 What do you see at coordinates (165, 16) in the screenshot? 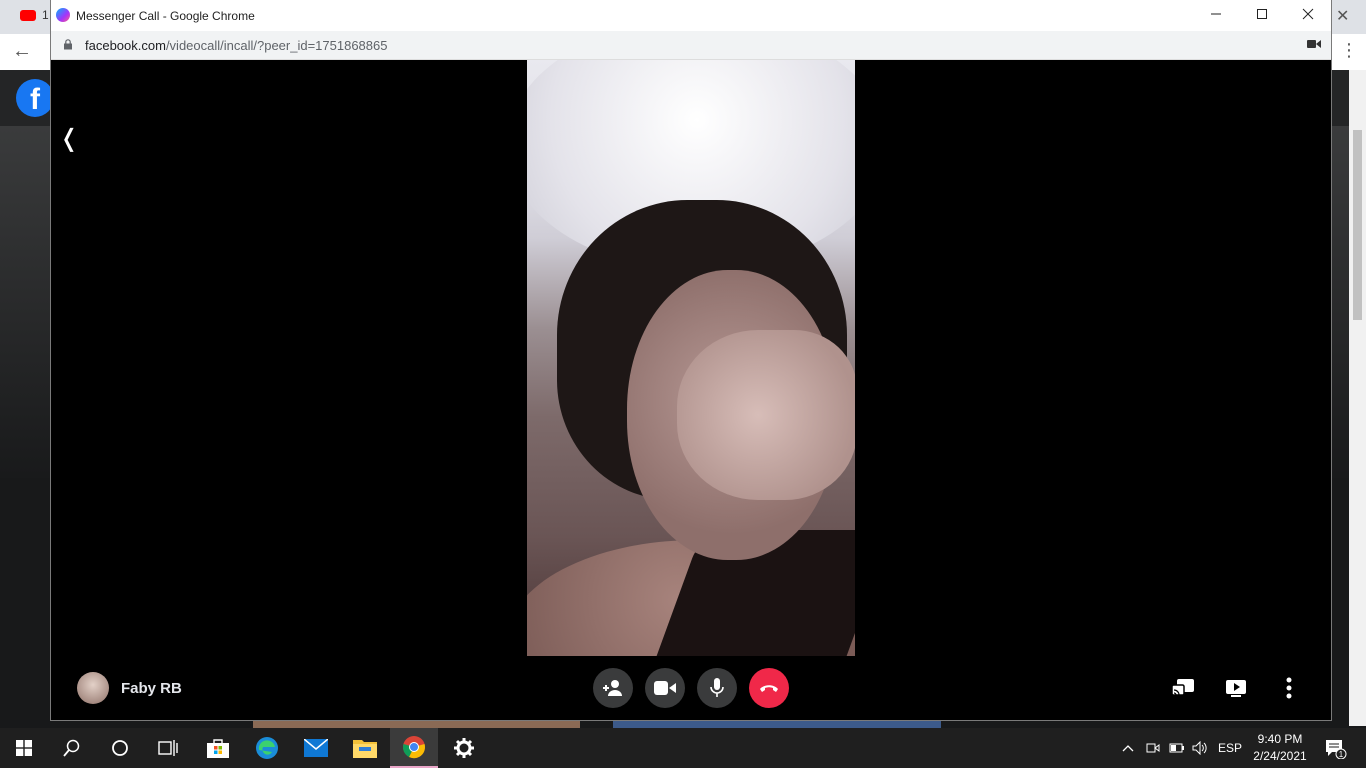
I see `window-title: Messenger Call - Google Chrome` at bounding box center [165, 16].